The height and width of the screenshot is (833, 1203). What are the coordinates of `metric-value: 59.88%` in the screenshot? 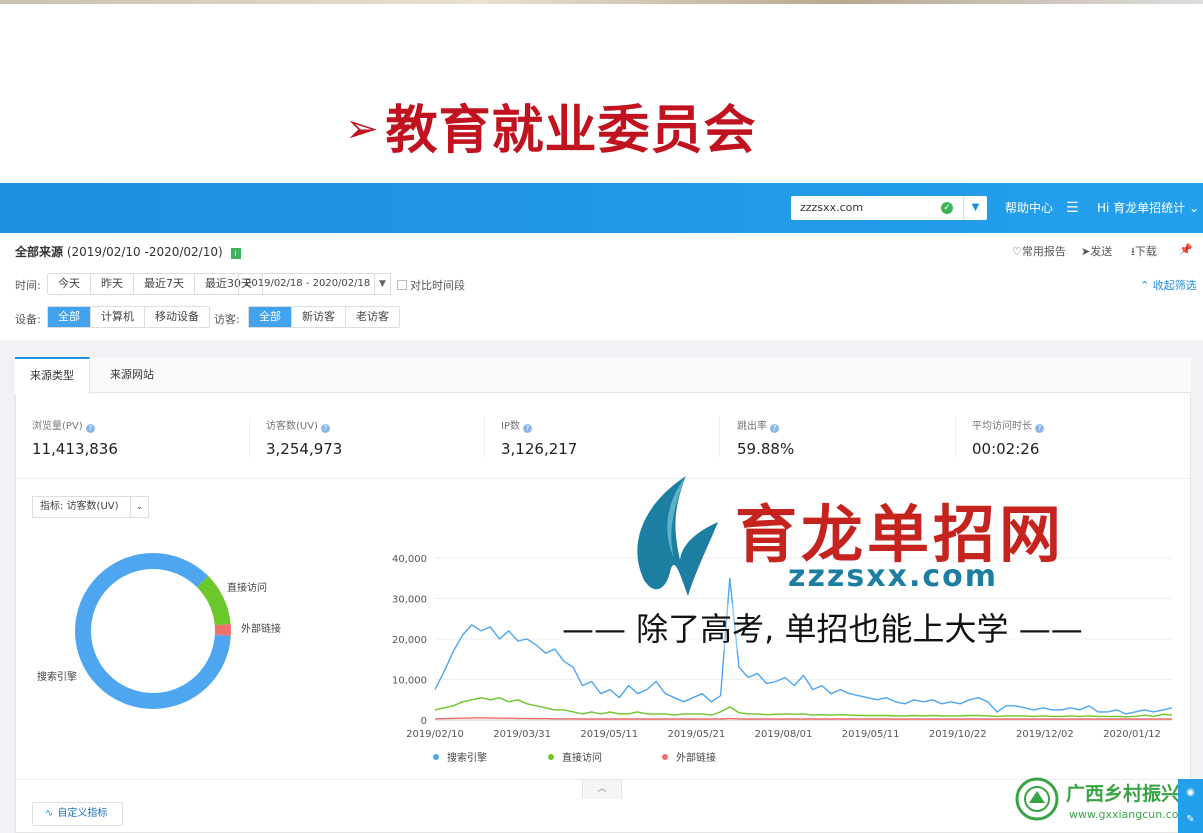 It's located at (766, 449).